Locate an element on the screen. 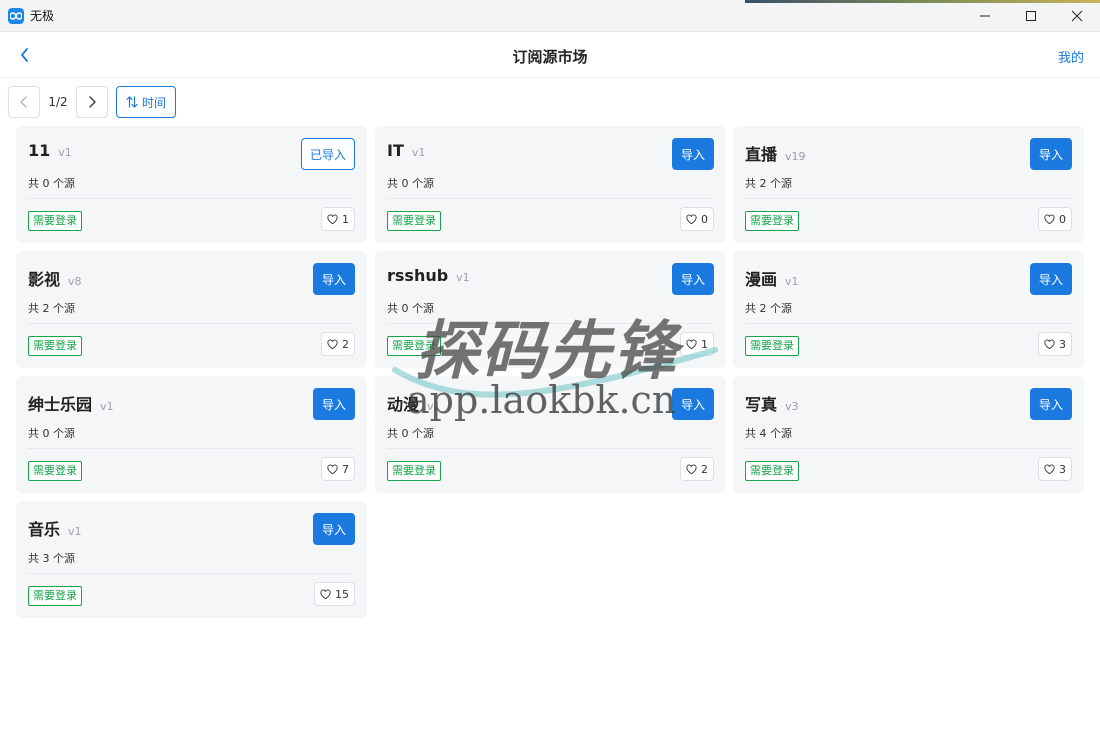 Image resolution: width=1100 pixels, height=732 pixels. mine-link: 我的 is located at coordinates (1071, 56).